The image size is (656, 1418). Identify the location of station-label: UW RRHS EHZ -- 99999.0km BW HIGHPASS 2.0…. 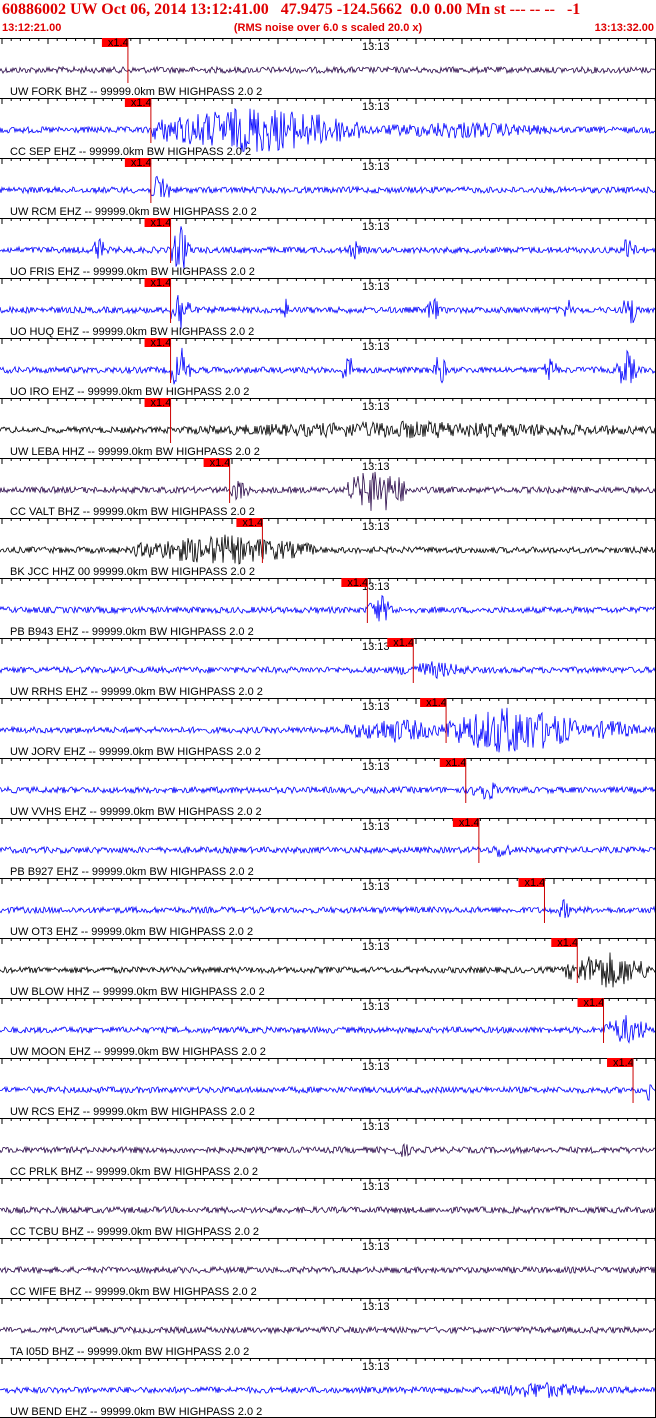
(136, 692).